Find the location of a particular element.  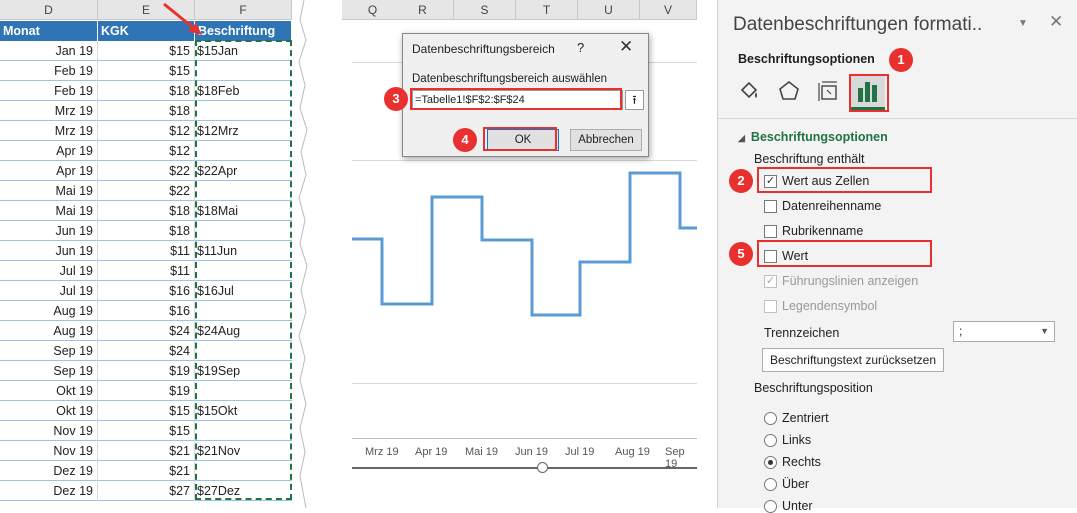

cancel-button: Abbrechen is located at coordinates (606, 140).